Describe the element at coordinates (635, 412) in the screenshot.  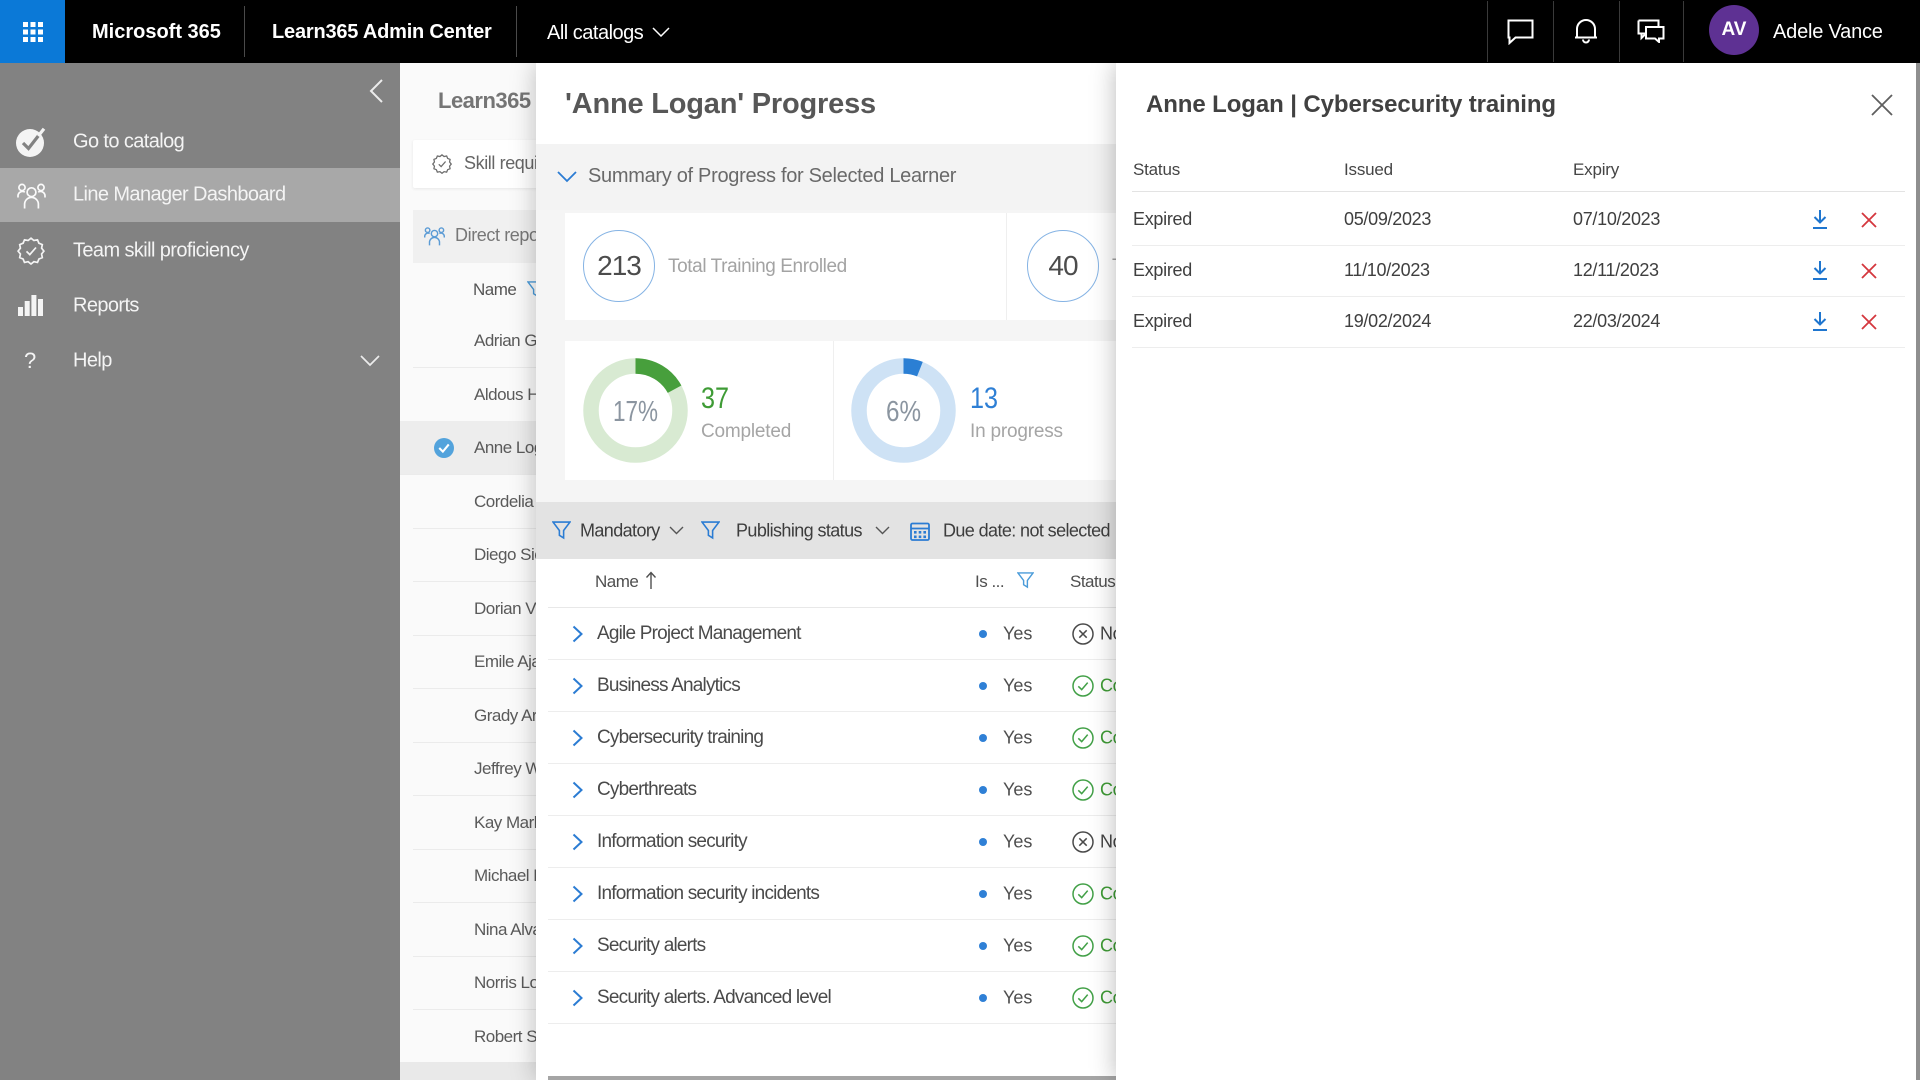
I see `svg-text: 17%` at that location.